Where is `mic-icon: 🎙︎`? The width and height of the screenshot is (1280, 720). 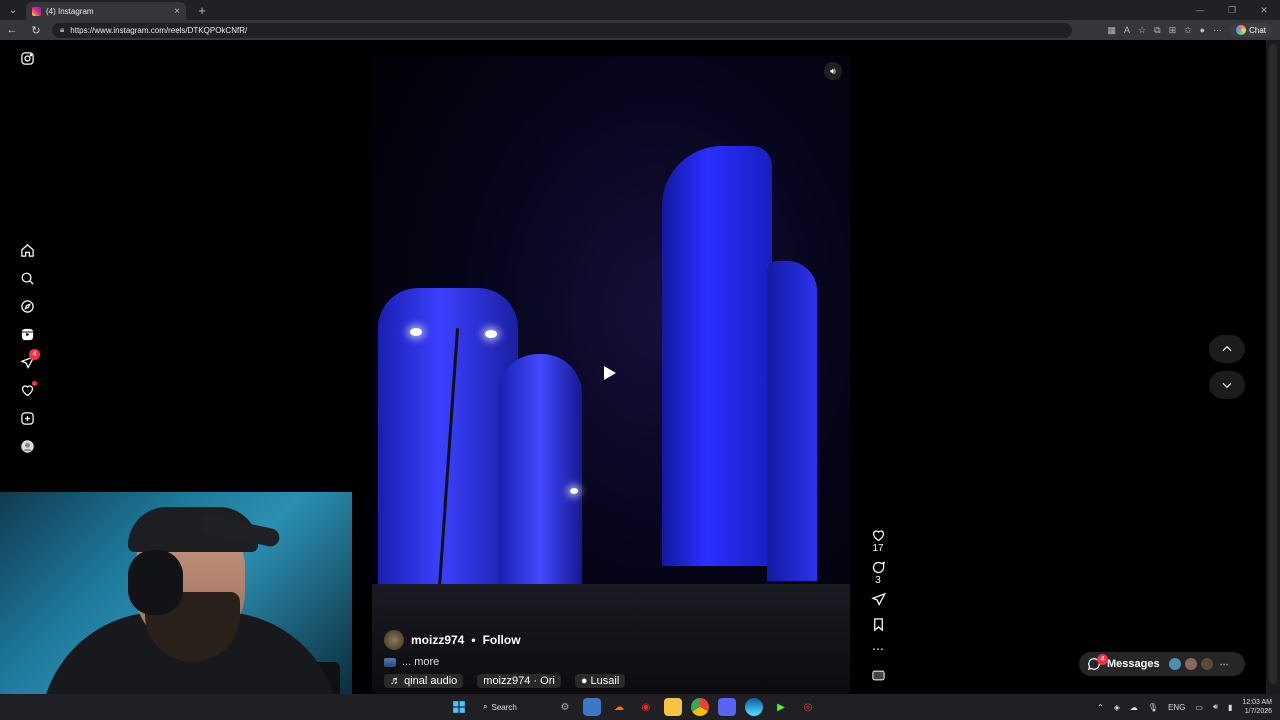
mic-icon: 🎙︎ is located at coordinates (1153, 707).